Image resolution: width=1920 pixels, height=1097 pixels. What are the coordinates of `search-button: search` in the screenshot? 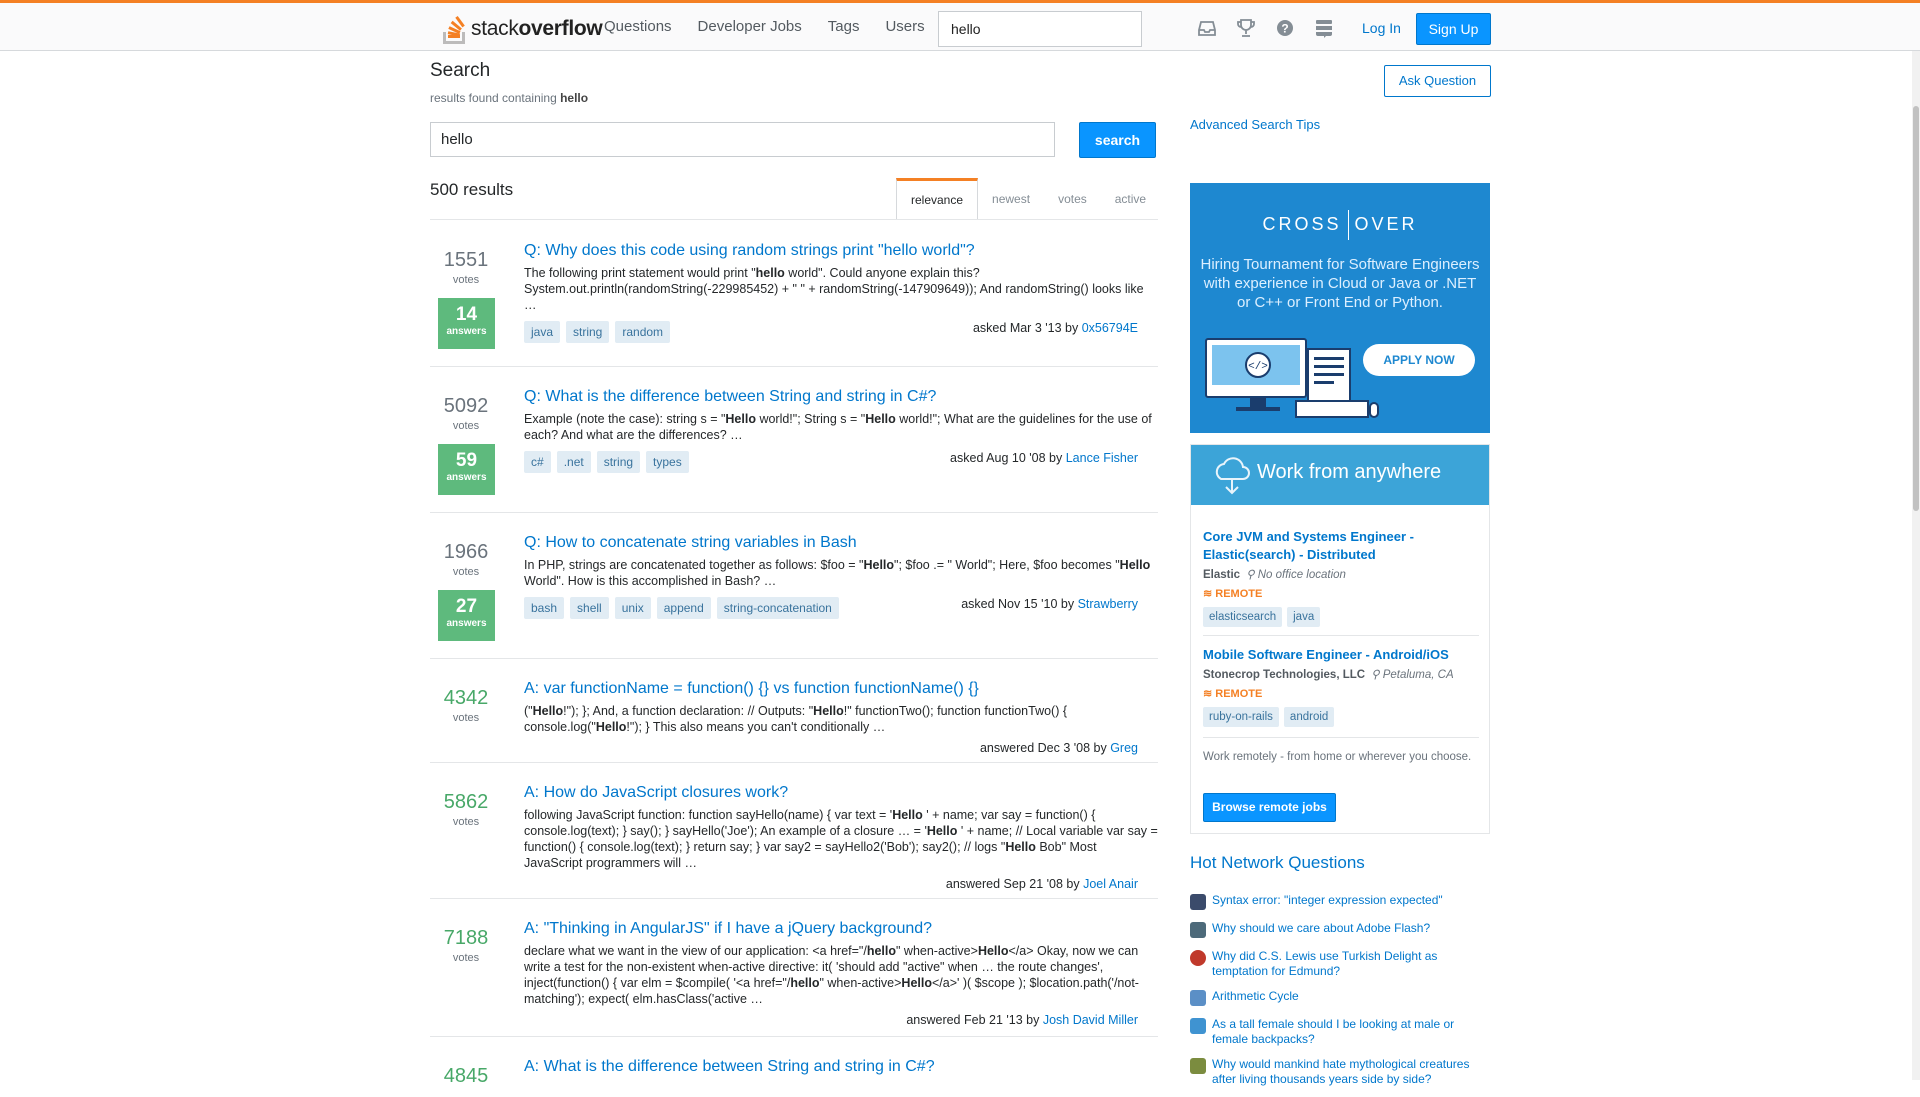 It's located at (1117, 140).